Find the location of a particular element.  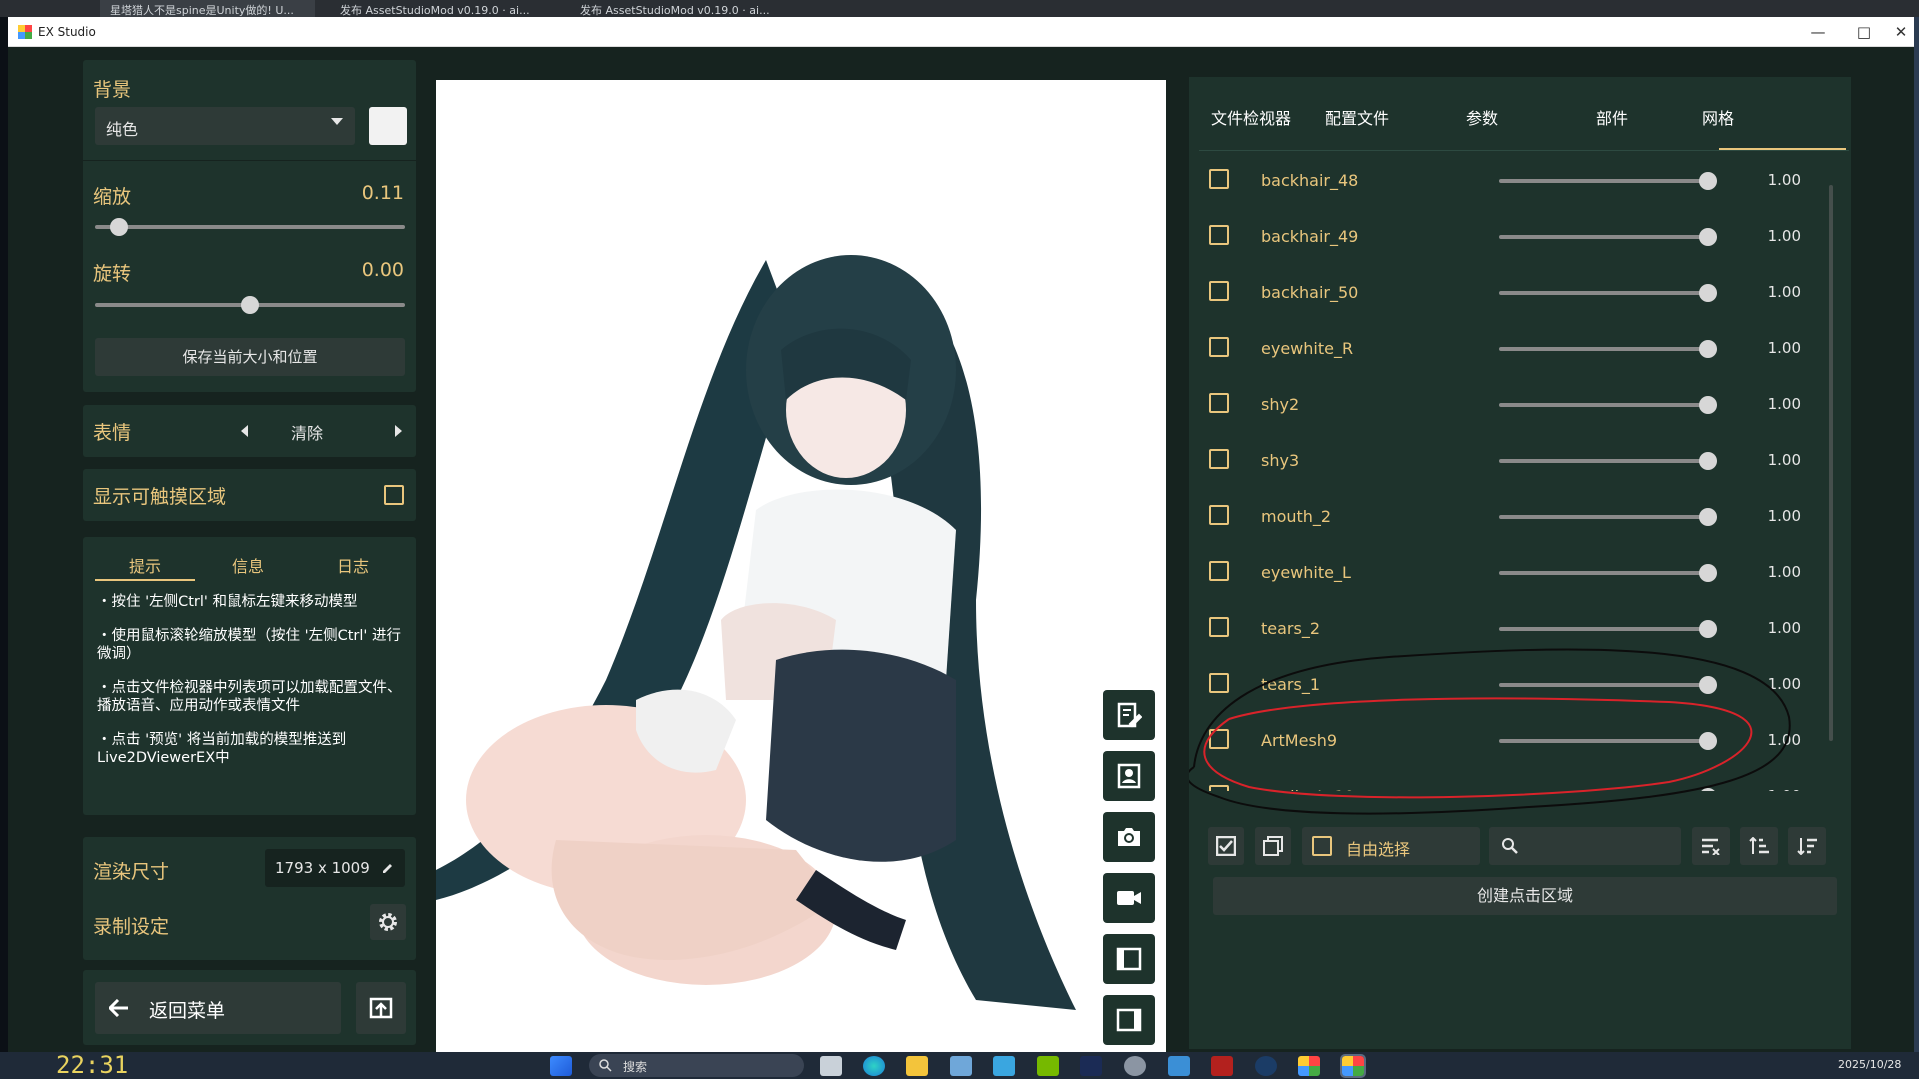

toggle-right-panel-button is located at coordinates (1129, 1020).